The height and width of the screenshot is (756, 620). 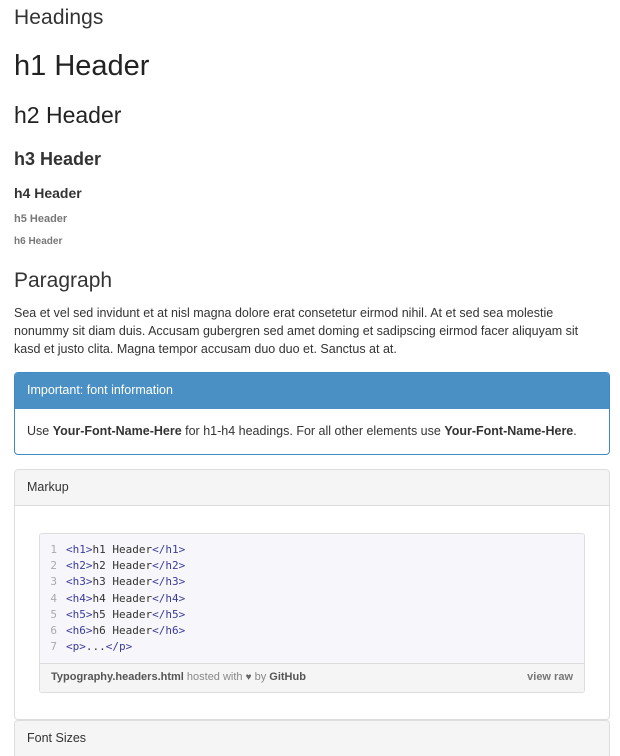 I want to click on font-name-token-2: Your-Font-Name-Here, so click(x=509, y=431).